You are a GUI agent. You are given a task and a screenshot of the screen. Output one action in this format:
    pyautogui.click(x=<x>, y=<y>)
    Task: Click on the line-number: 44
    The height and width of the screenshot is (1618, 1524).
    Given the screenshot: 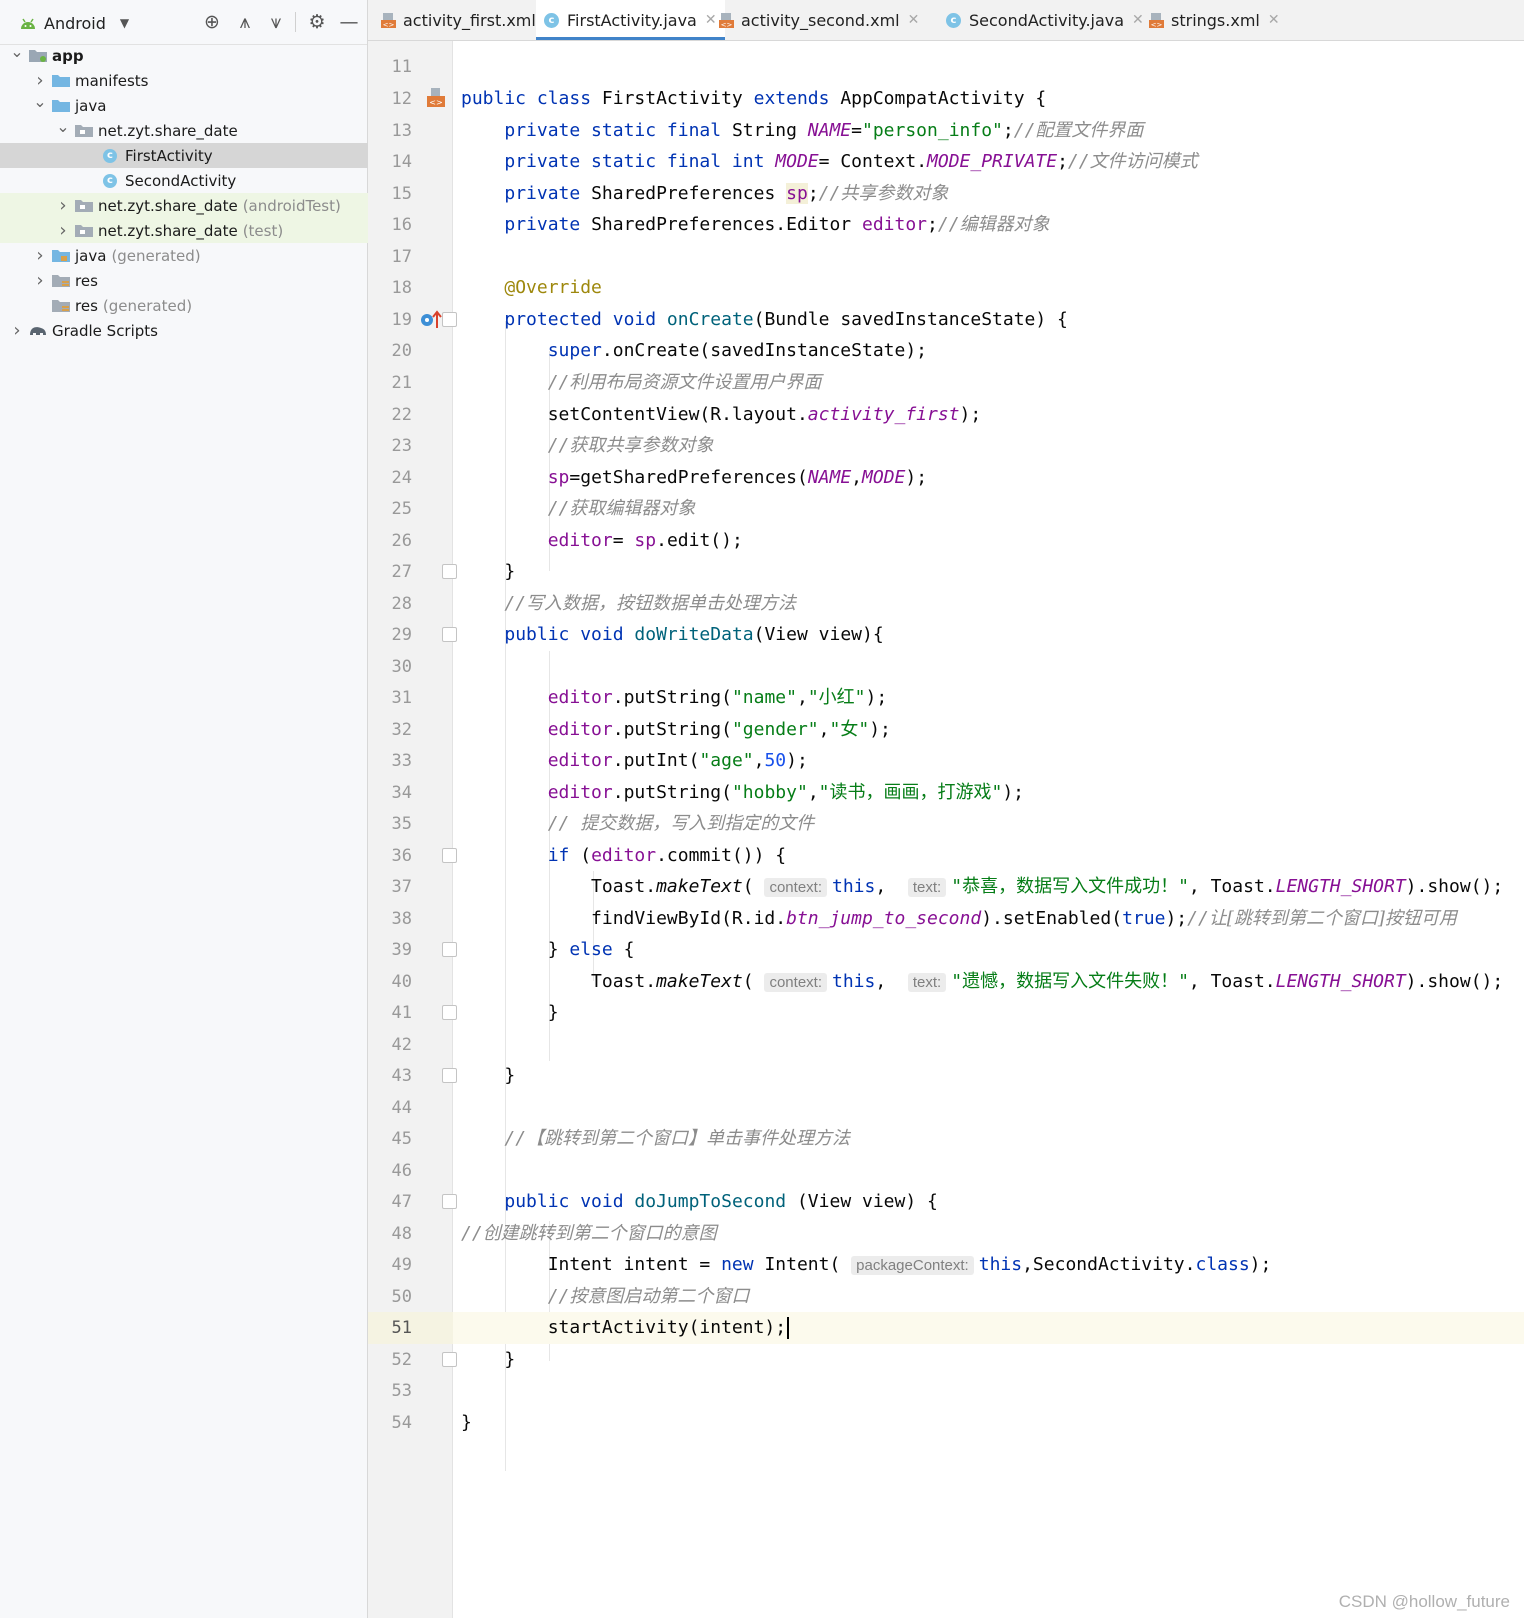 What is the action you would take?
    pyautogui.click(x=401, y=1108)
    